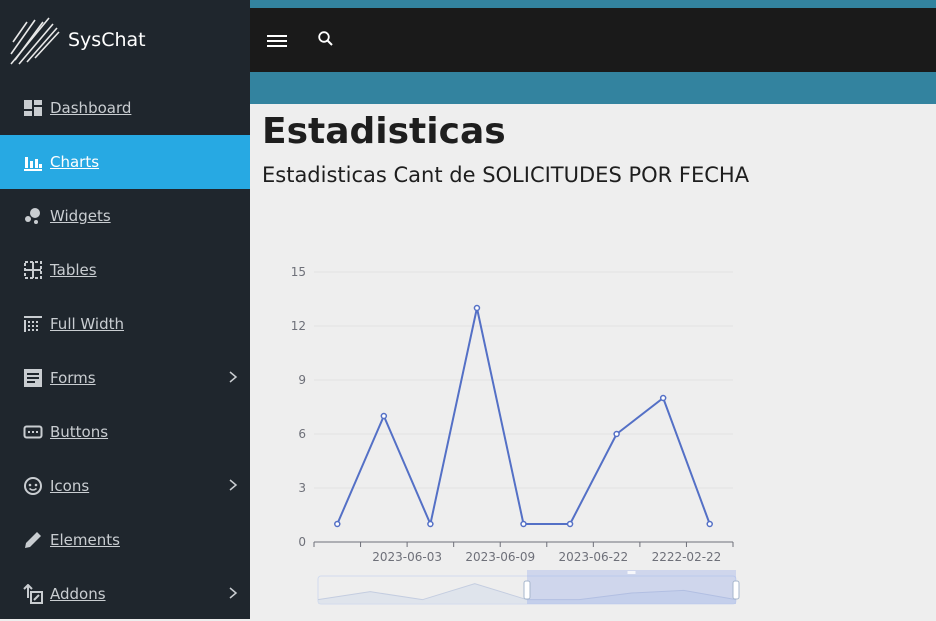  I want to click on dashboard-icon, so click(33, 108).